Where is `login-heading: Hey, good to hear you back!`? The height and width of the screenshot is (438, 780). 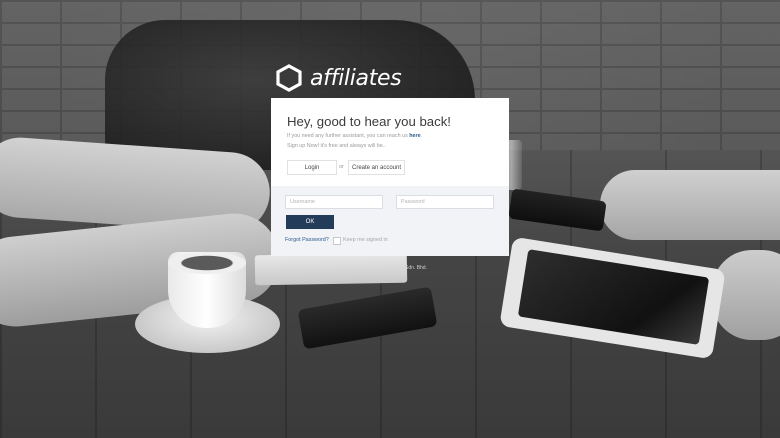 login-heading: Hey, good to hear you back! is located at coordinates (369, 121).